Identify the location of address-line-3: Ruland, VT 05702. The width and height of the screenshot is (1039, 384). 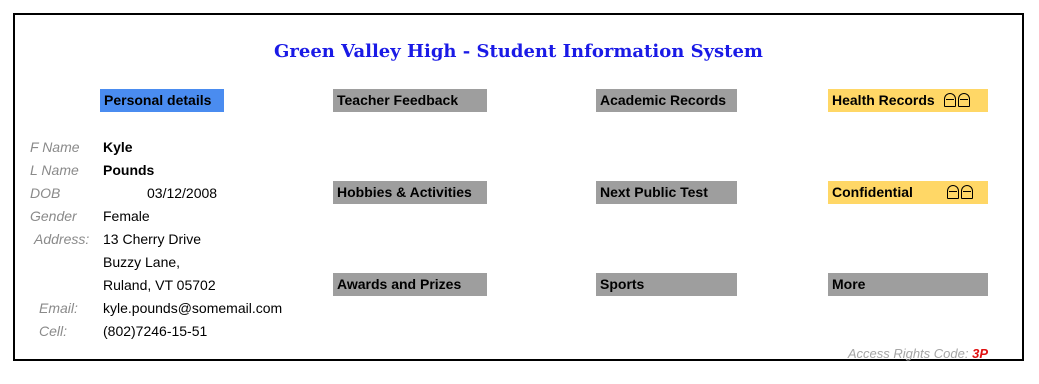
(159, 285).